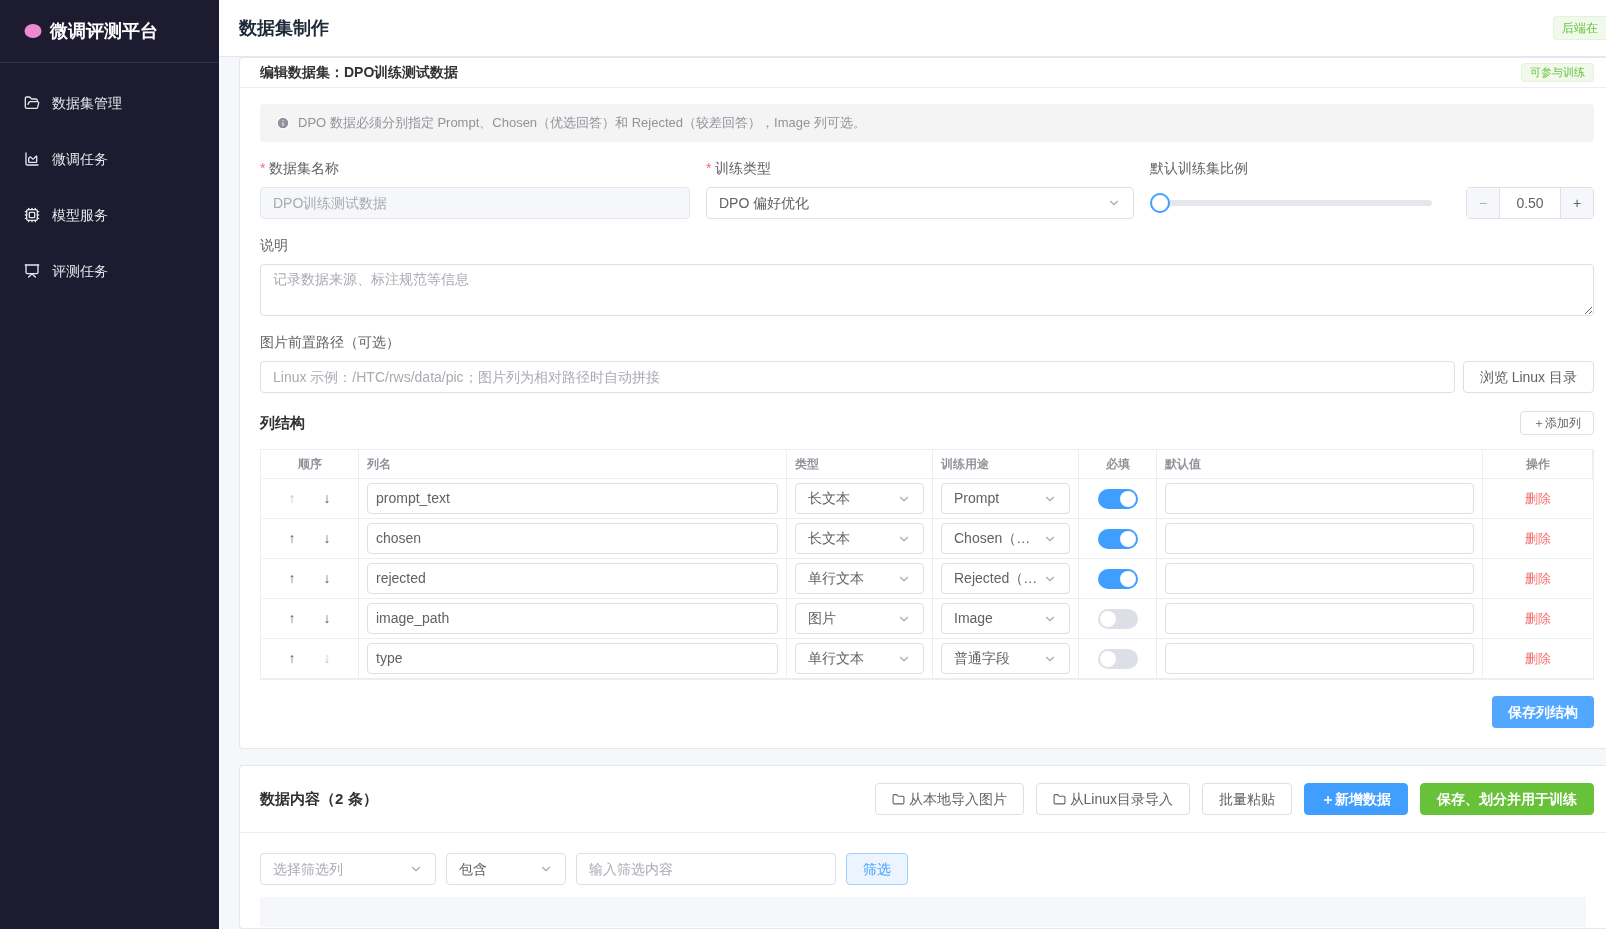 The image size is (1606, 929). What do you see at coordinates (1005, 618) in the screenshot?
I see `usage-select: Image` at bounding box center [1005, 618].